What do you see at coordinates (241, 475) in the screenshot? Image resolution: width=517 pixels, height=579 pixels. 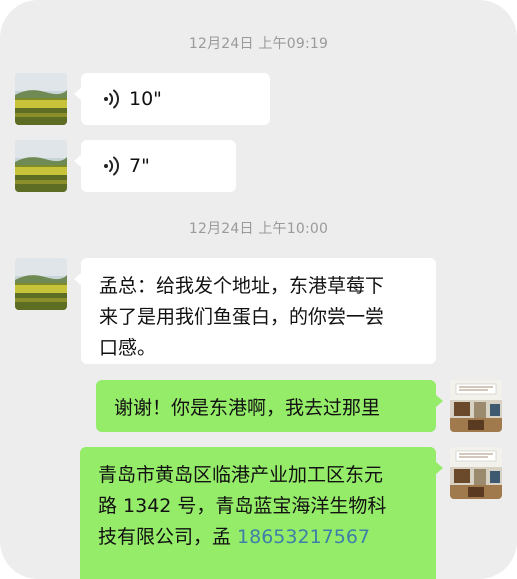 I see `message-line: 青岛市黄岛区临港产业加工区东元` at bounding box center [241, 475].